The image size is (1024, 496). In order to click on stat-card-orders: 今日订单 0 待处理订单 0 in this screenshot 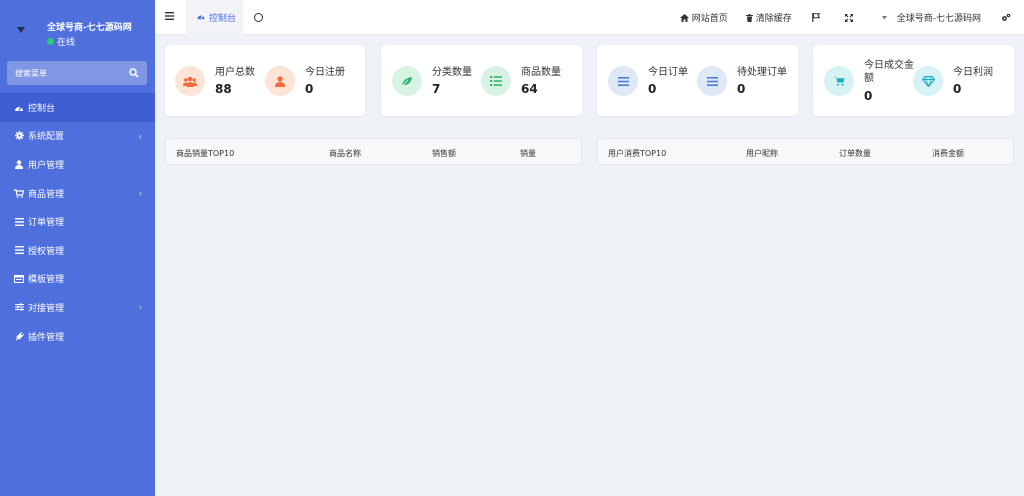, I will do `click(697, 80)`.